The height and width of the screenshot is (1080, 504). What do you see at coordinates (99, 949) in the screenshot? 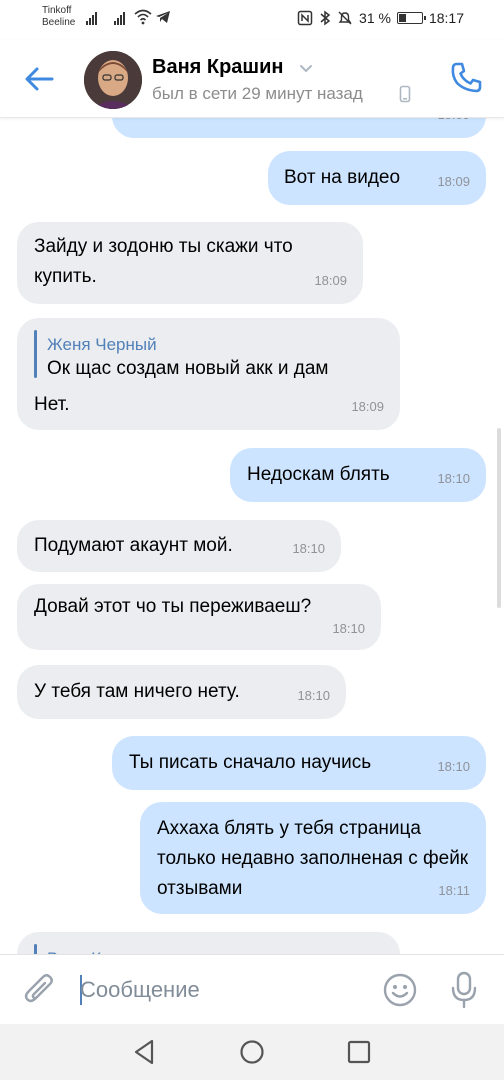
I see `reply-author: Ваня Крашин` at bounding box center [99, 949].